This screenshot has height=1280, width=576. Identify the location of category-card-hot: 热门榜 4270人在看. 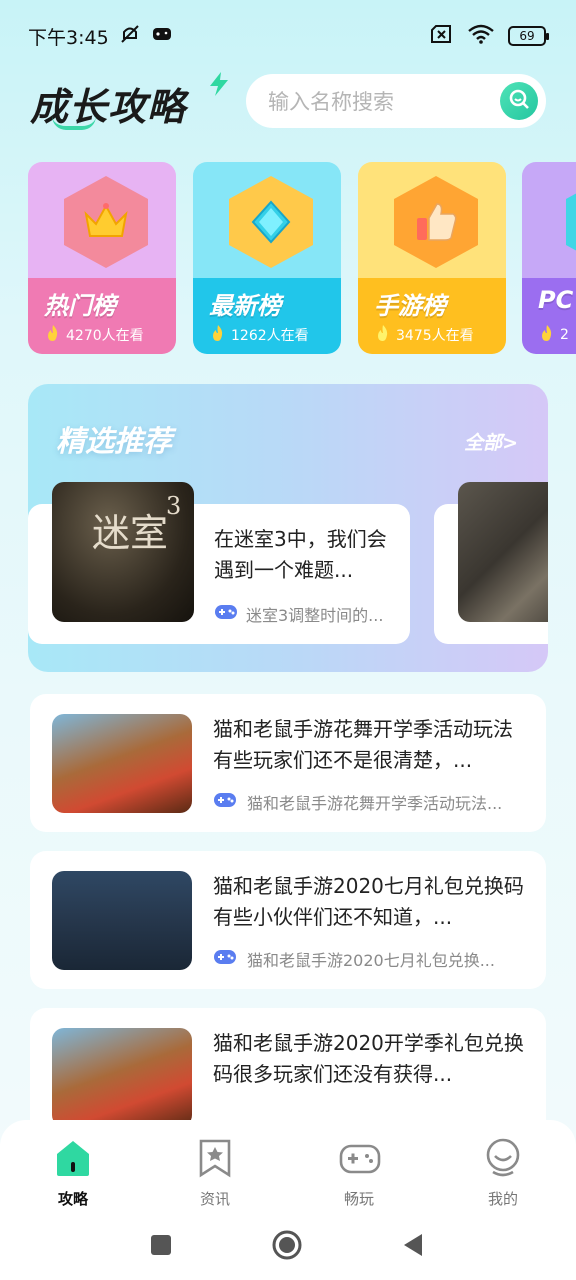
(102, 258).